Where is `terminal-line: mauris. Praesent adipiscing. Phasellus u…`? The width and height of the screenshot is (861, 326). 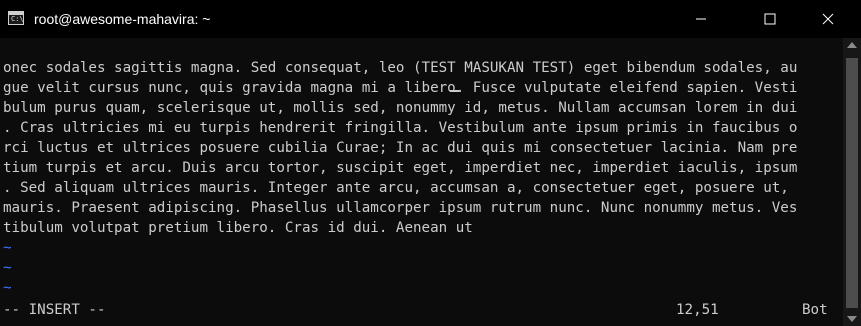 terminal-line: mauris. Praesent adipiscing. Phasellus u… is located at coordinates (400, 208).